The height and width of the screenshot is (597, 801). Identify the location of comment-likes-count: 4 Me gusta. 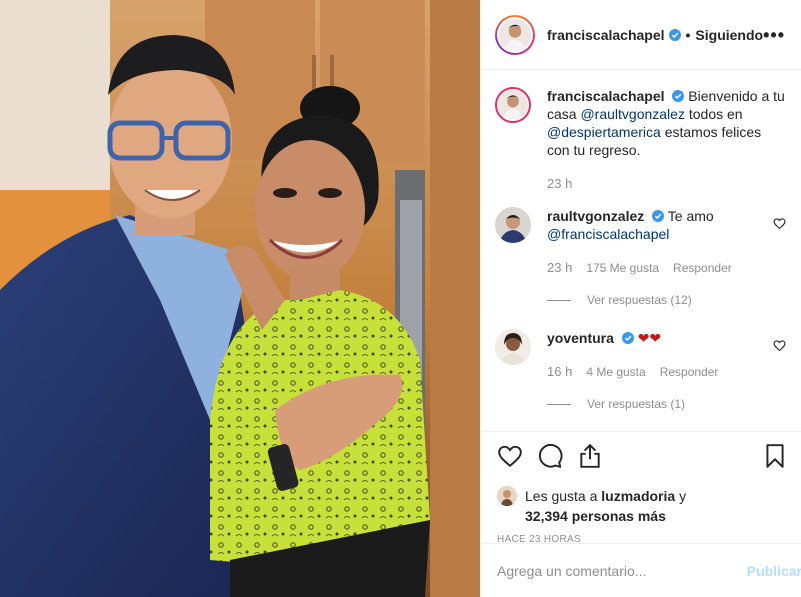
(615, 372).